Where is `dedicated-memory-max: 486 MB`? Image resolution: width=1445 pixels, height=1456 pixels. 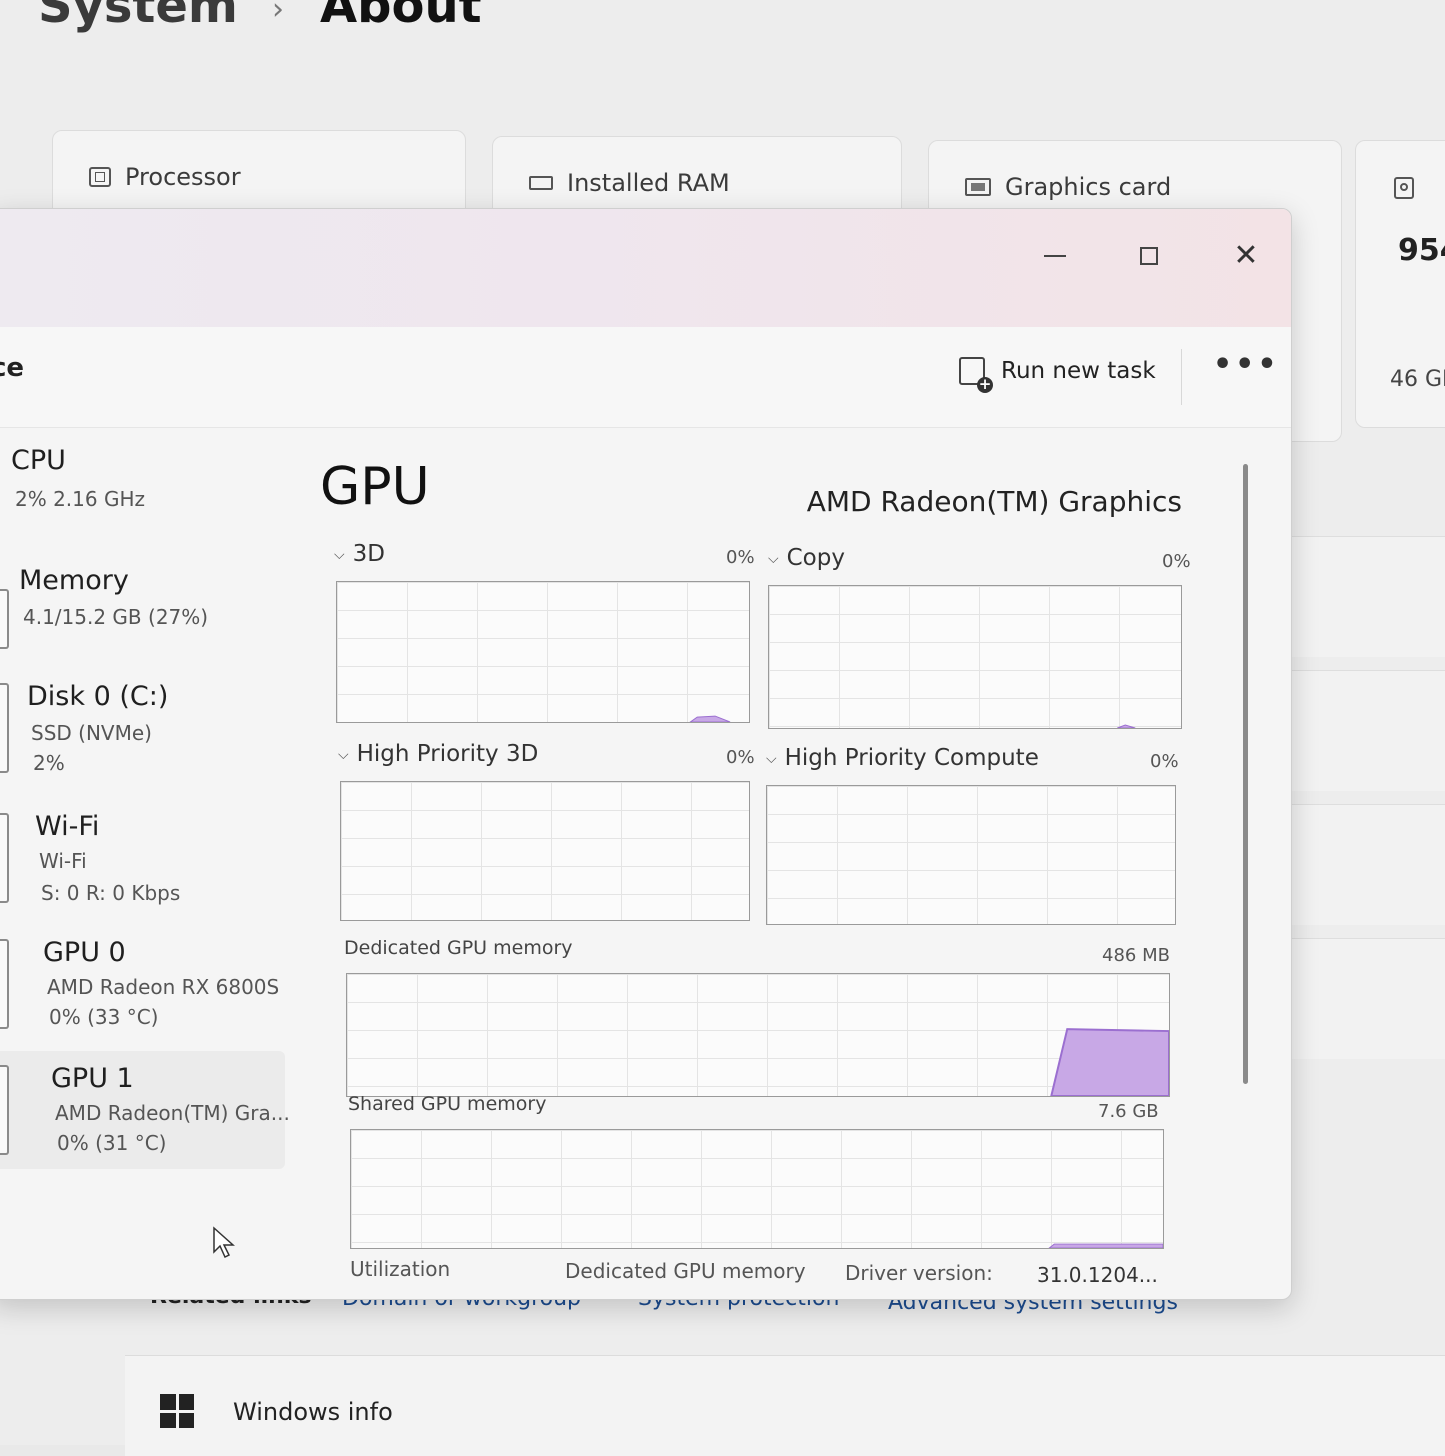 dedicated-memory-max: 486 MB is located at coordinates (1136, 955).